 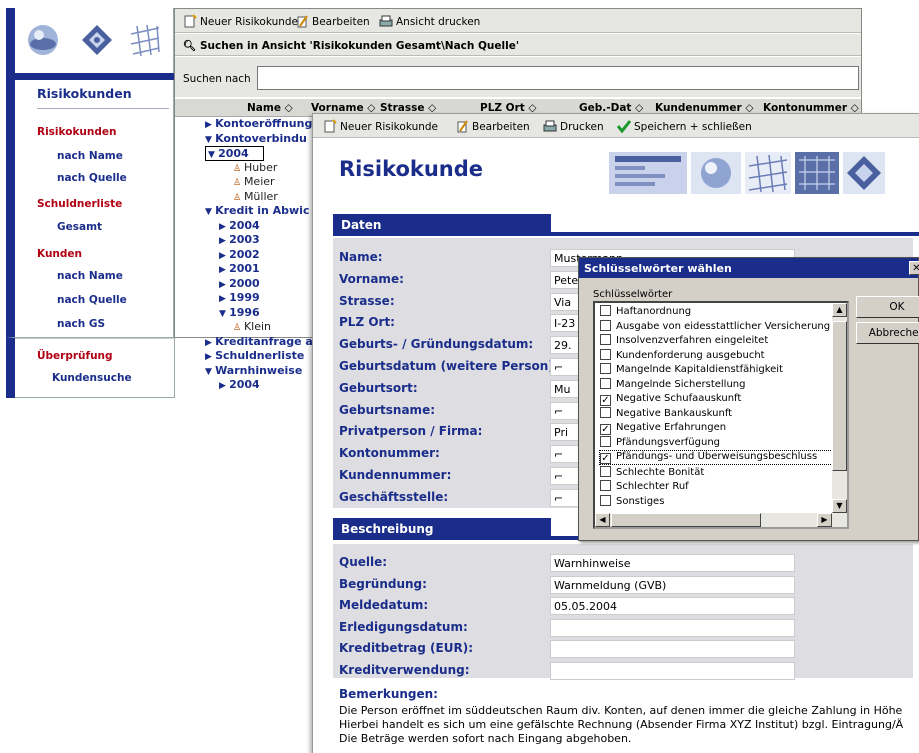 I want to click on keyword-item: ✓ Negative Schufaauskunft, so click(x=670, y=399).